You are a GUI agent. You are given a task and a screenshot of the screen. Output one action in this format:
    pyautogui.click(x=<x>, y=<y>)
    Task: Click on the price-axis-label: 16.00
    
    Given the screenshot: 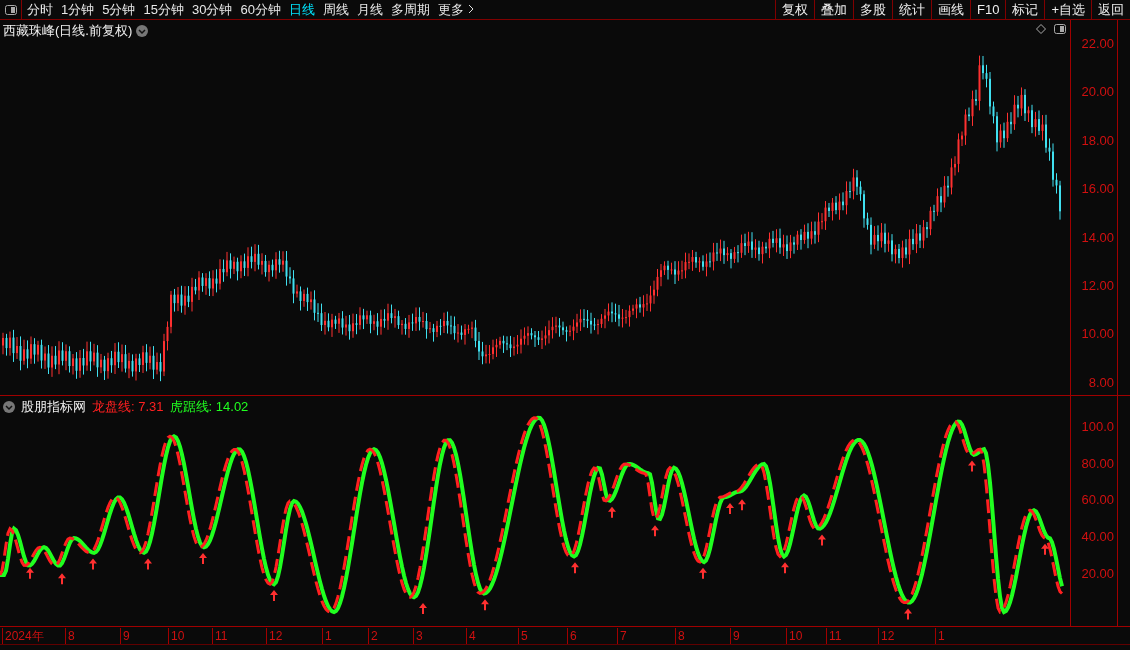 What is the action you would take?
    pyautogui.click(x=1097, y=189)
    